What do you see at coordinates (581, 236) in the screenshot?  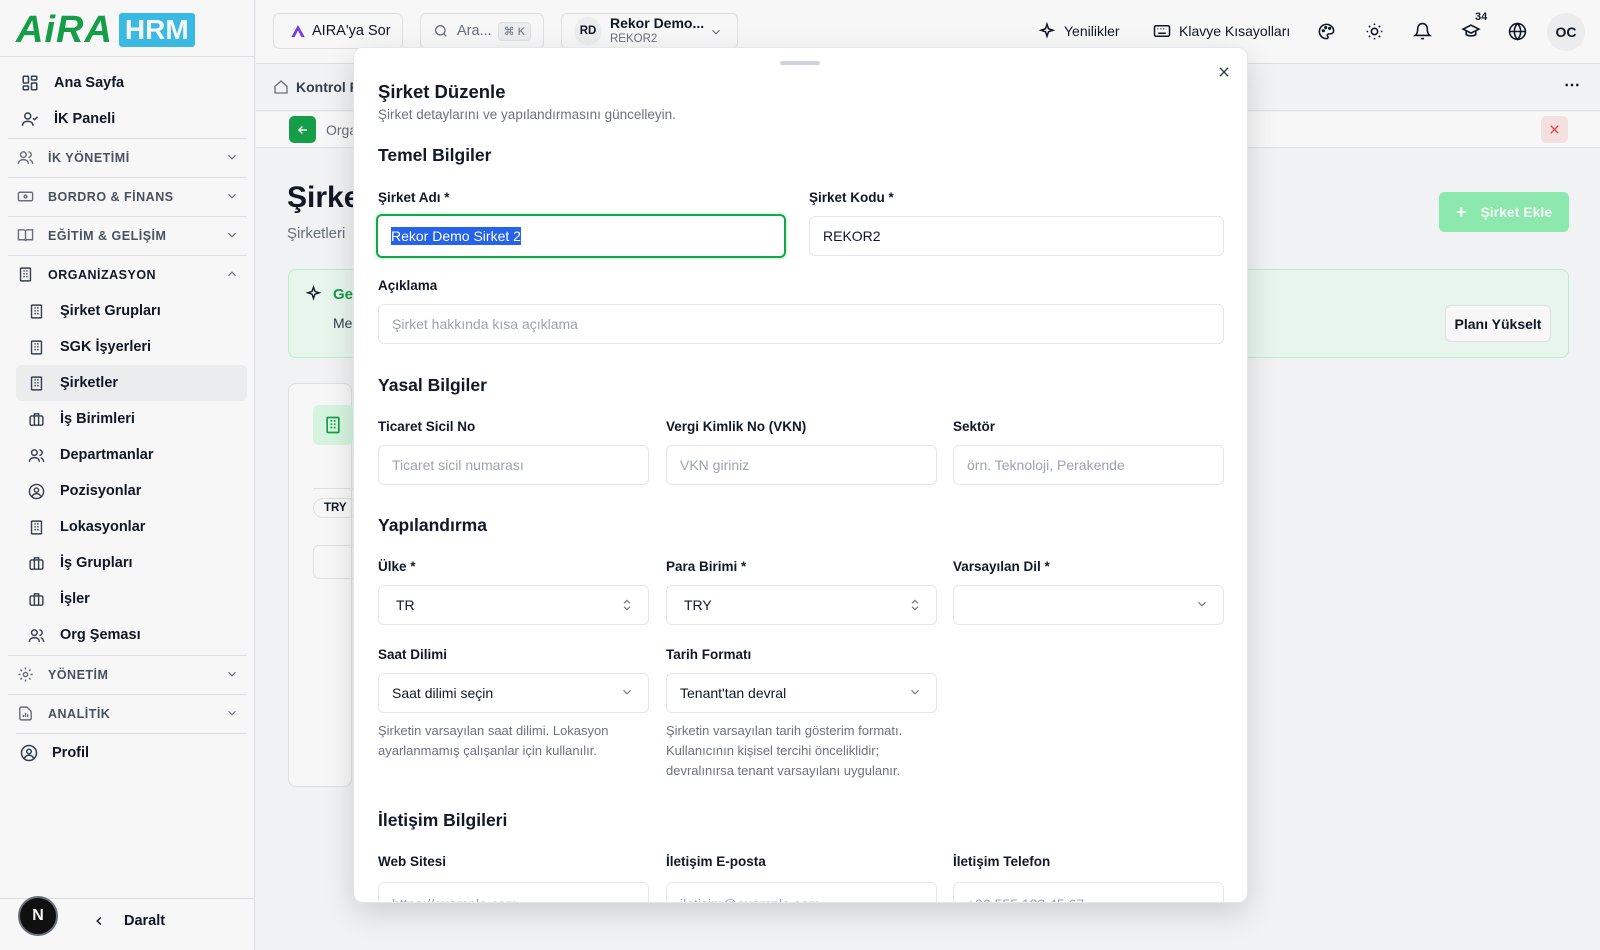 I see `company-name-input: Rekor Demo Sirket 2` at bounding box center [581, 236].